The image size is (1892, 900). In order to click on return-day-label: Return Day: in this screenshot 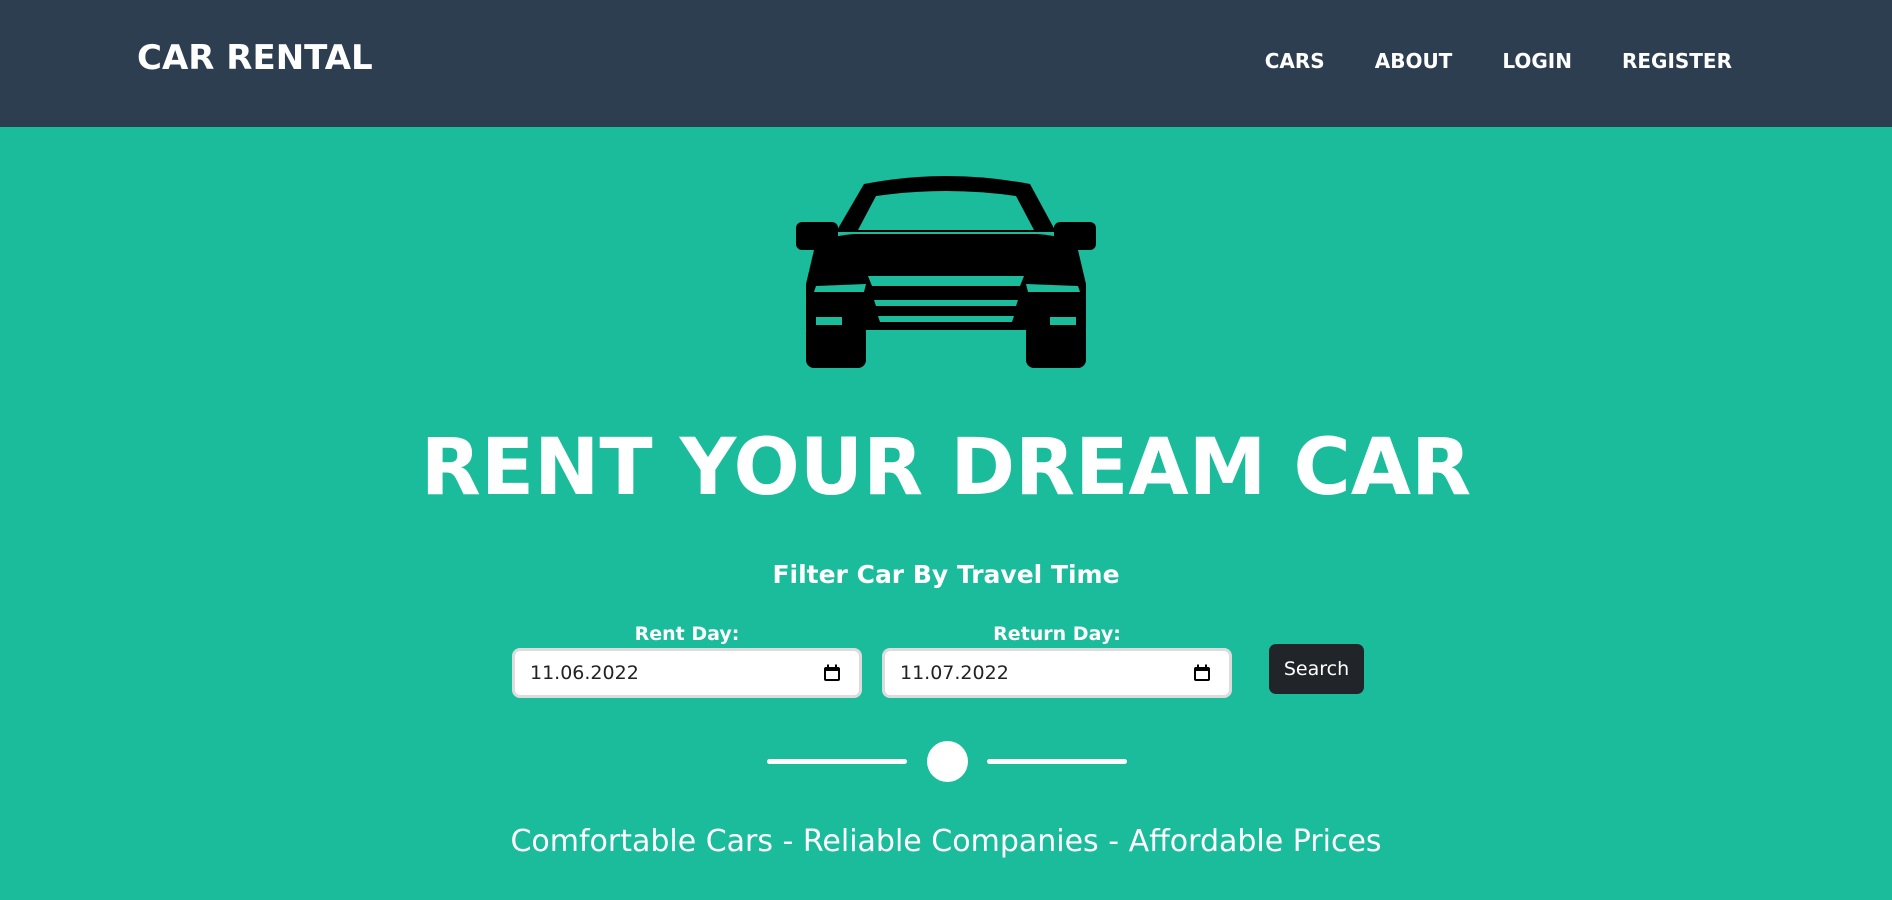, I will do `click(1057, 634)`.